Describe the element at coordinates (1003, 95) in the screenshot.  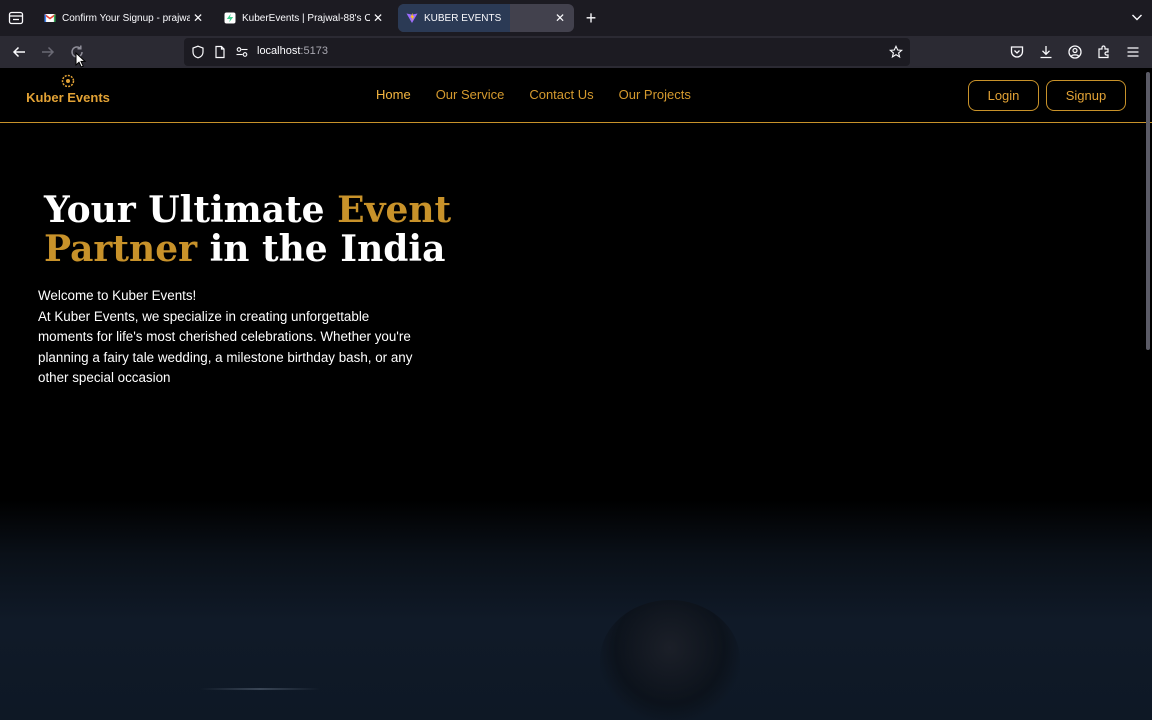
I see `login-button: Login` at that location.